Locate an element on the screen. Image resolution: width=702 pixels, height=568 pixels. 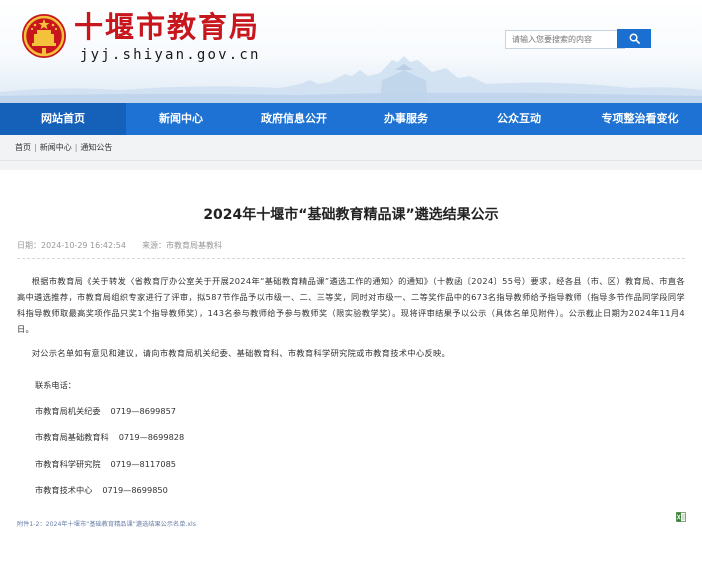
search-button is located at coordinates (634, 38).